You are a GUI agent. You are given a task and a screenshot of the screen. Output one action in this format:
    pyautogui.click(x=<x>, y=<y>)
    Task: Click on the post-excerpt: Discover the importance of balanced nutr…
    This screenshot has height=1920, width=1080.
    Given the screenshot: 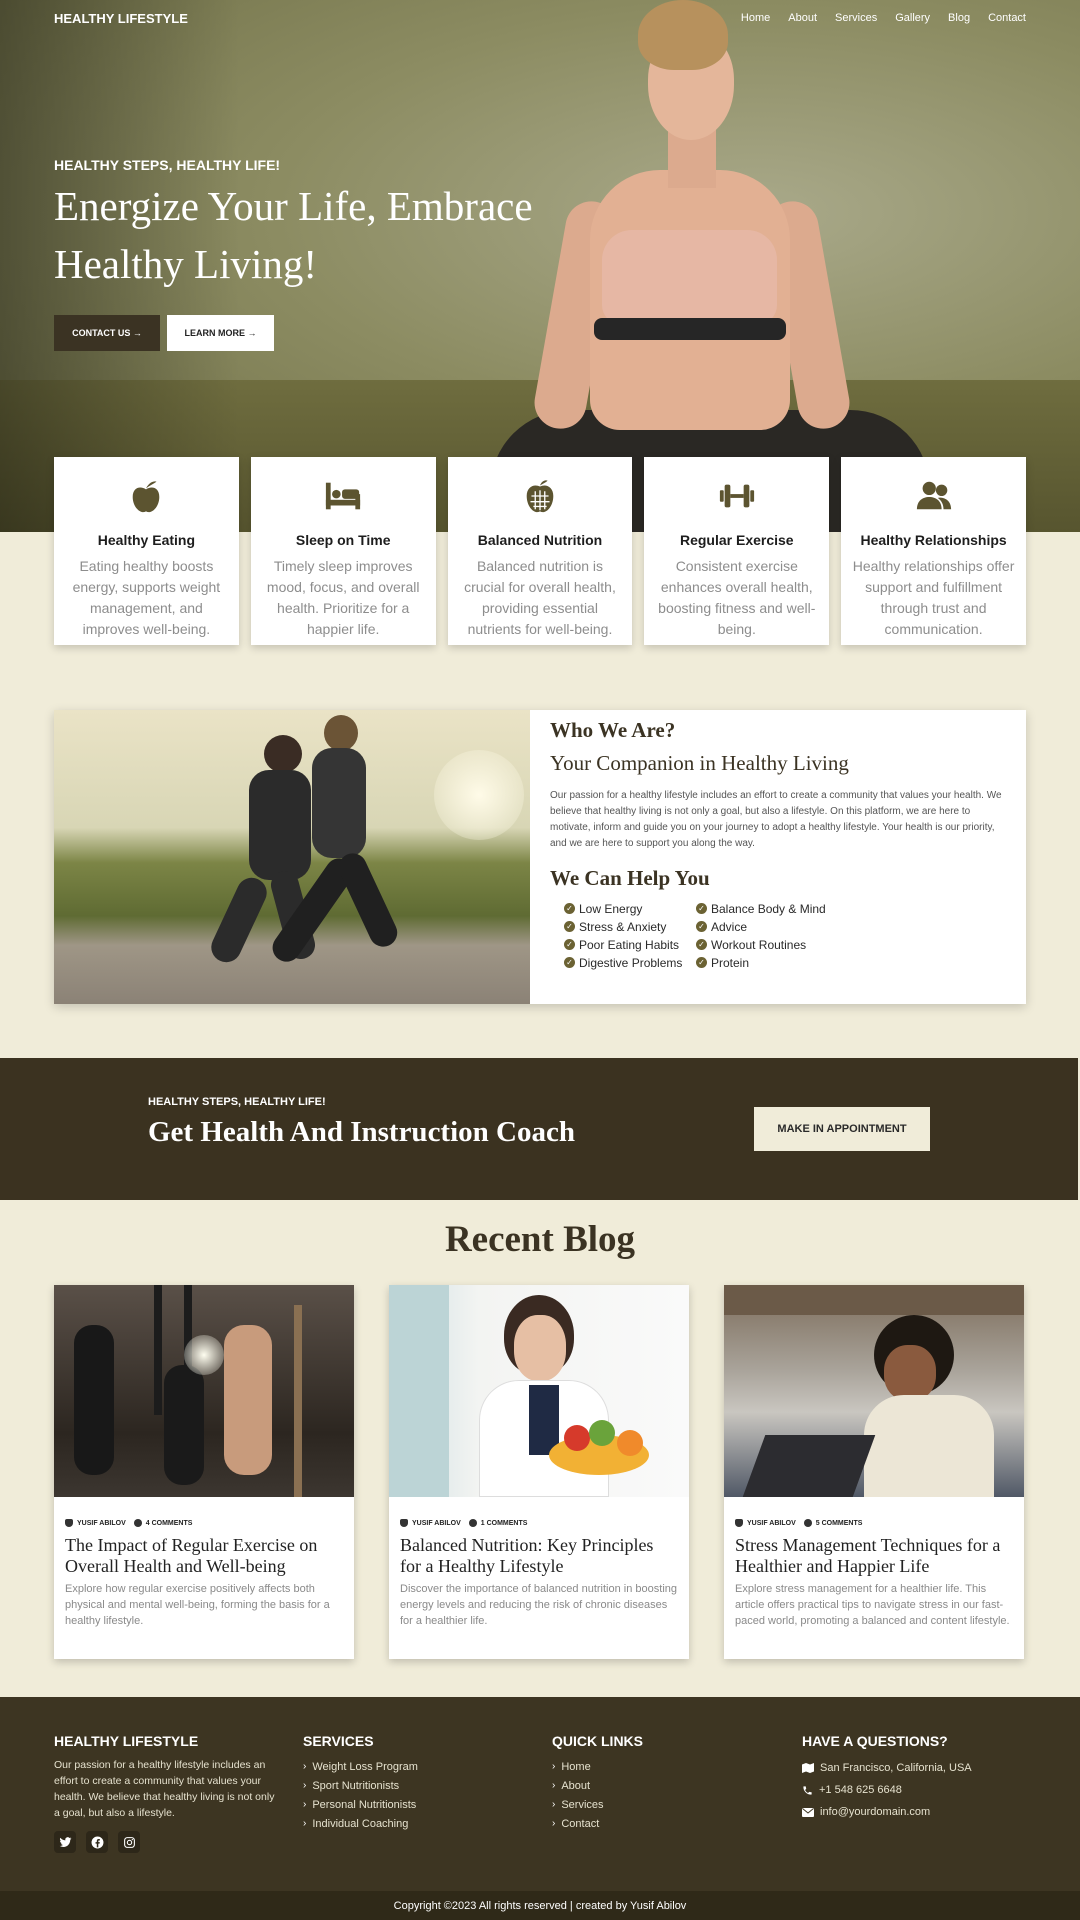 What is the action you would take?
    pyautogui.click(x=538, y=1605)
    